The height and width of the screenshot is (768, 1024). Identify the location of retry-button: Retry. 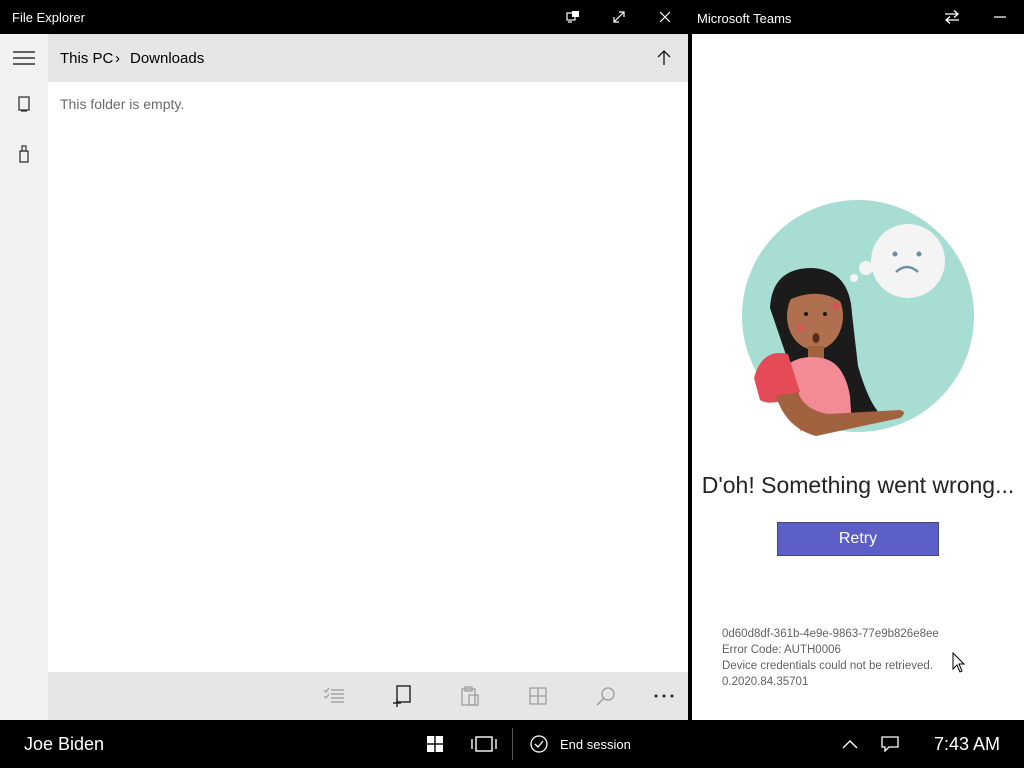
(858, 539).